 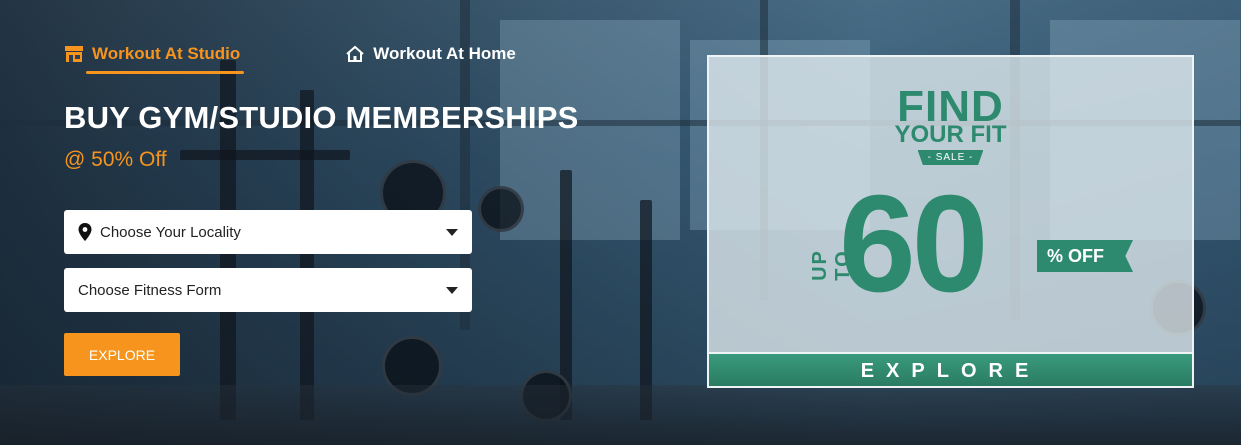 I want to click on explore-button: EXPLORE, so click(x=122, y=354).